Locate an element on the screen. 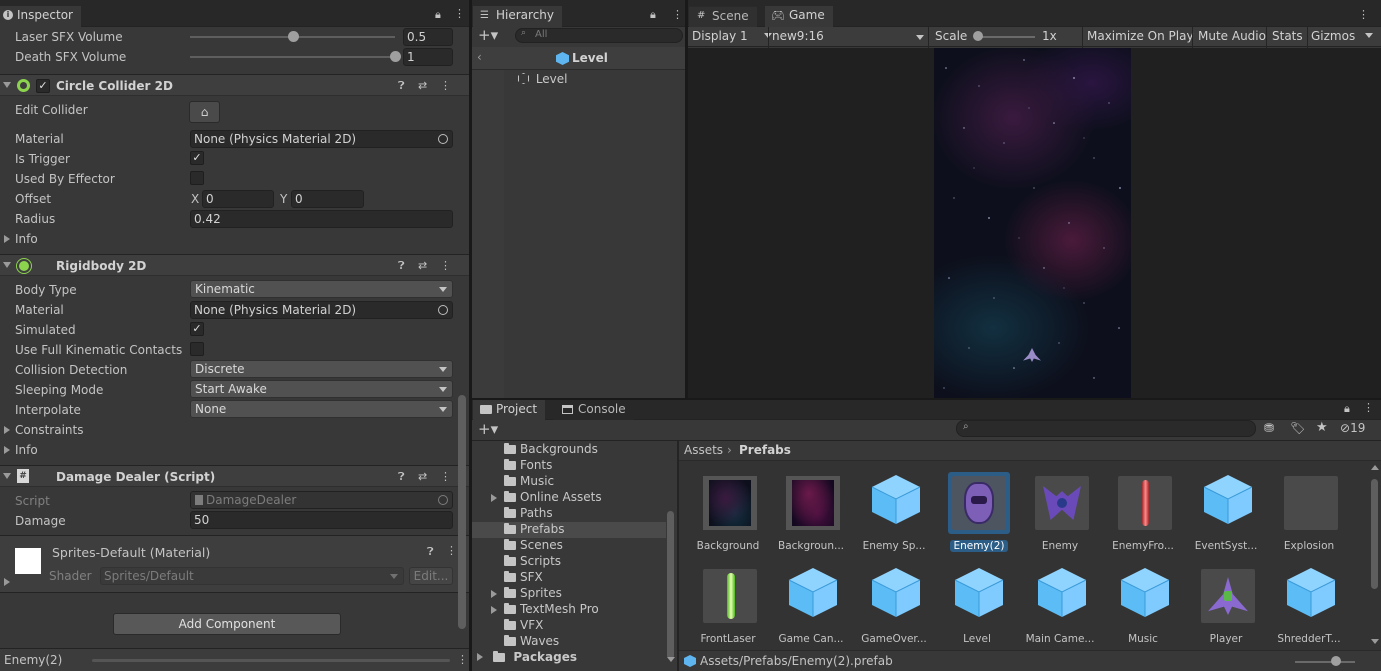 The width and height of the screenshot is (1381, 671). material-fold-icon is located at coordinates (7, 582).